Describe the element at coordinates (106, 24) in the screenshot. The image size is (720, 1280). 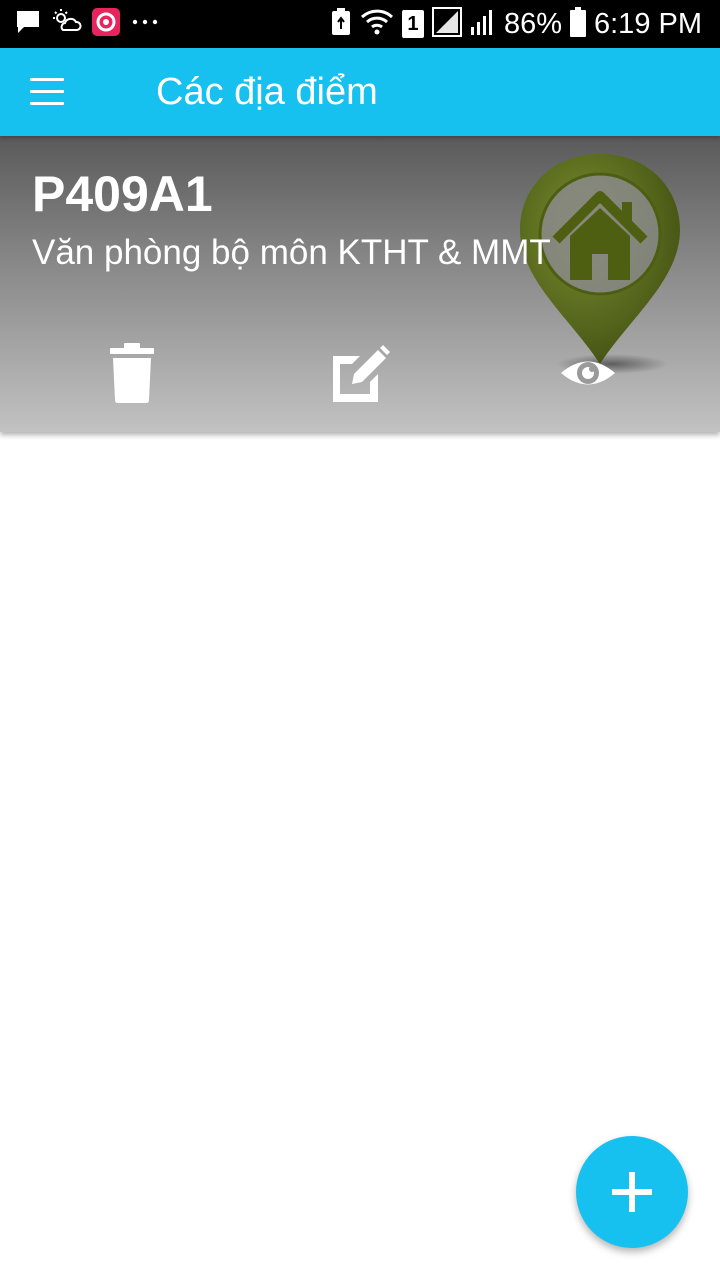
I see `app-notification-icon` at that location.